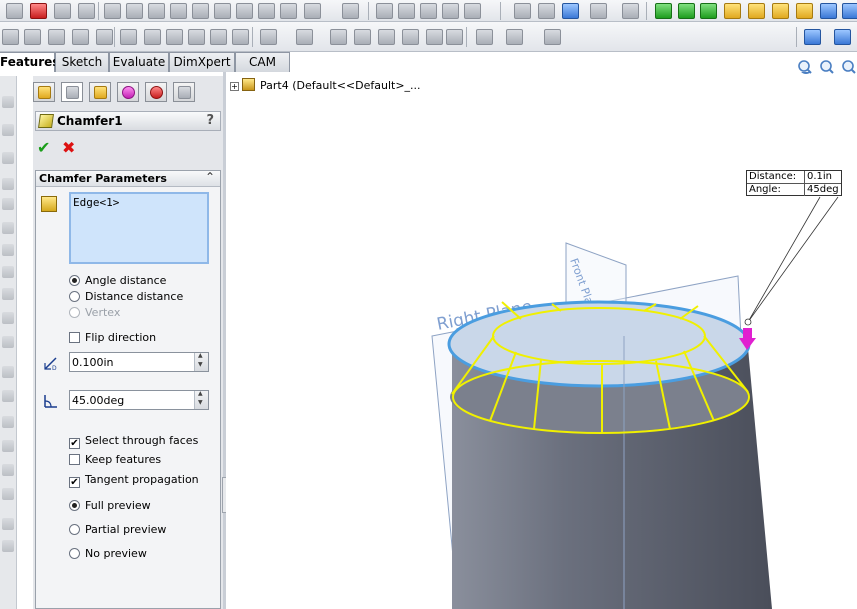 This screenshot has width=857, height=609. I want to click on distance-value: 0.100in, so click(93, 362).